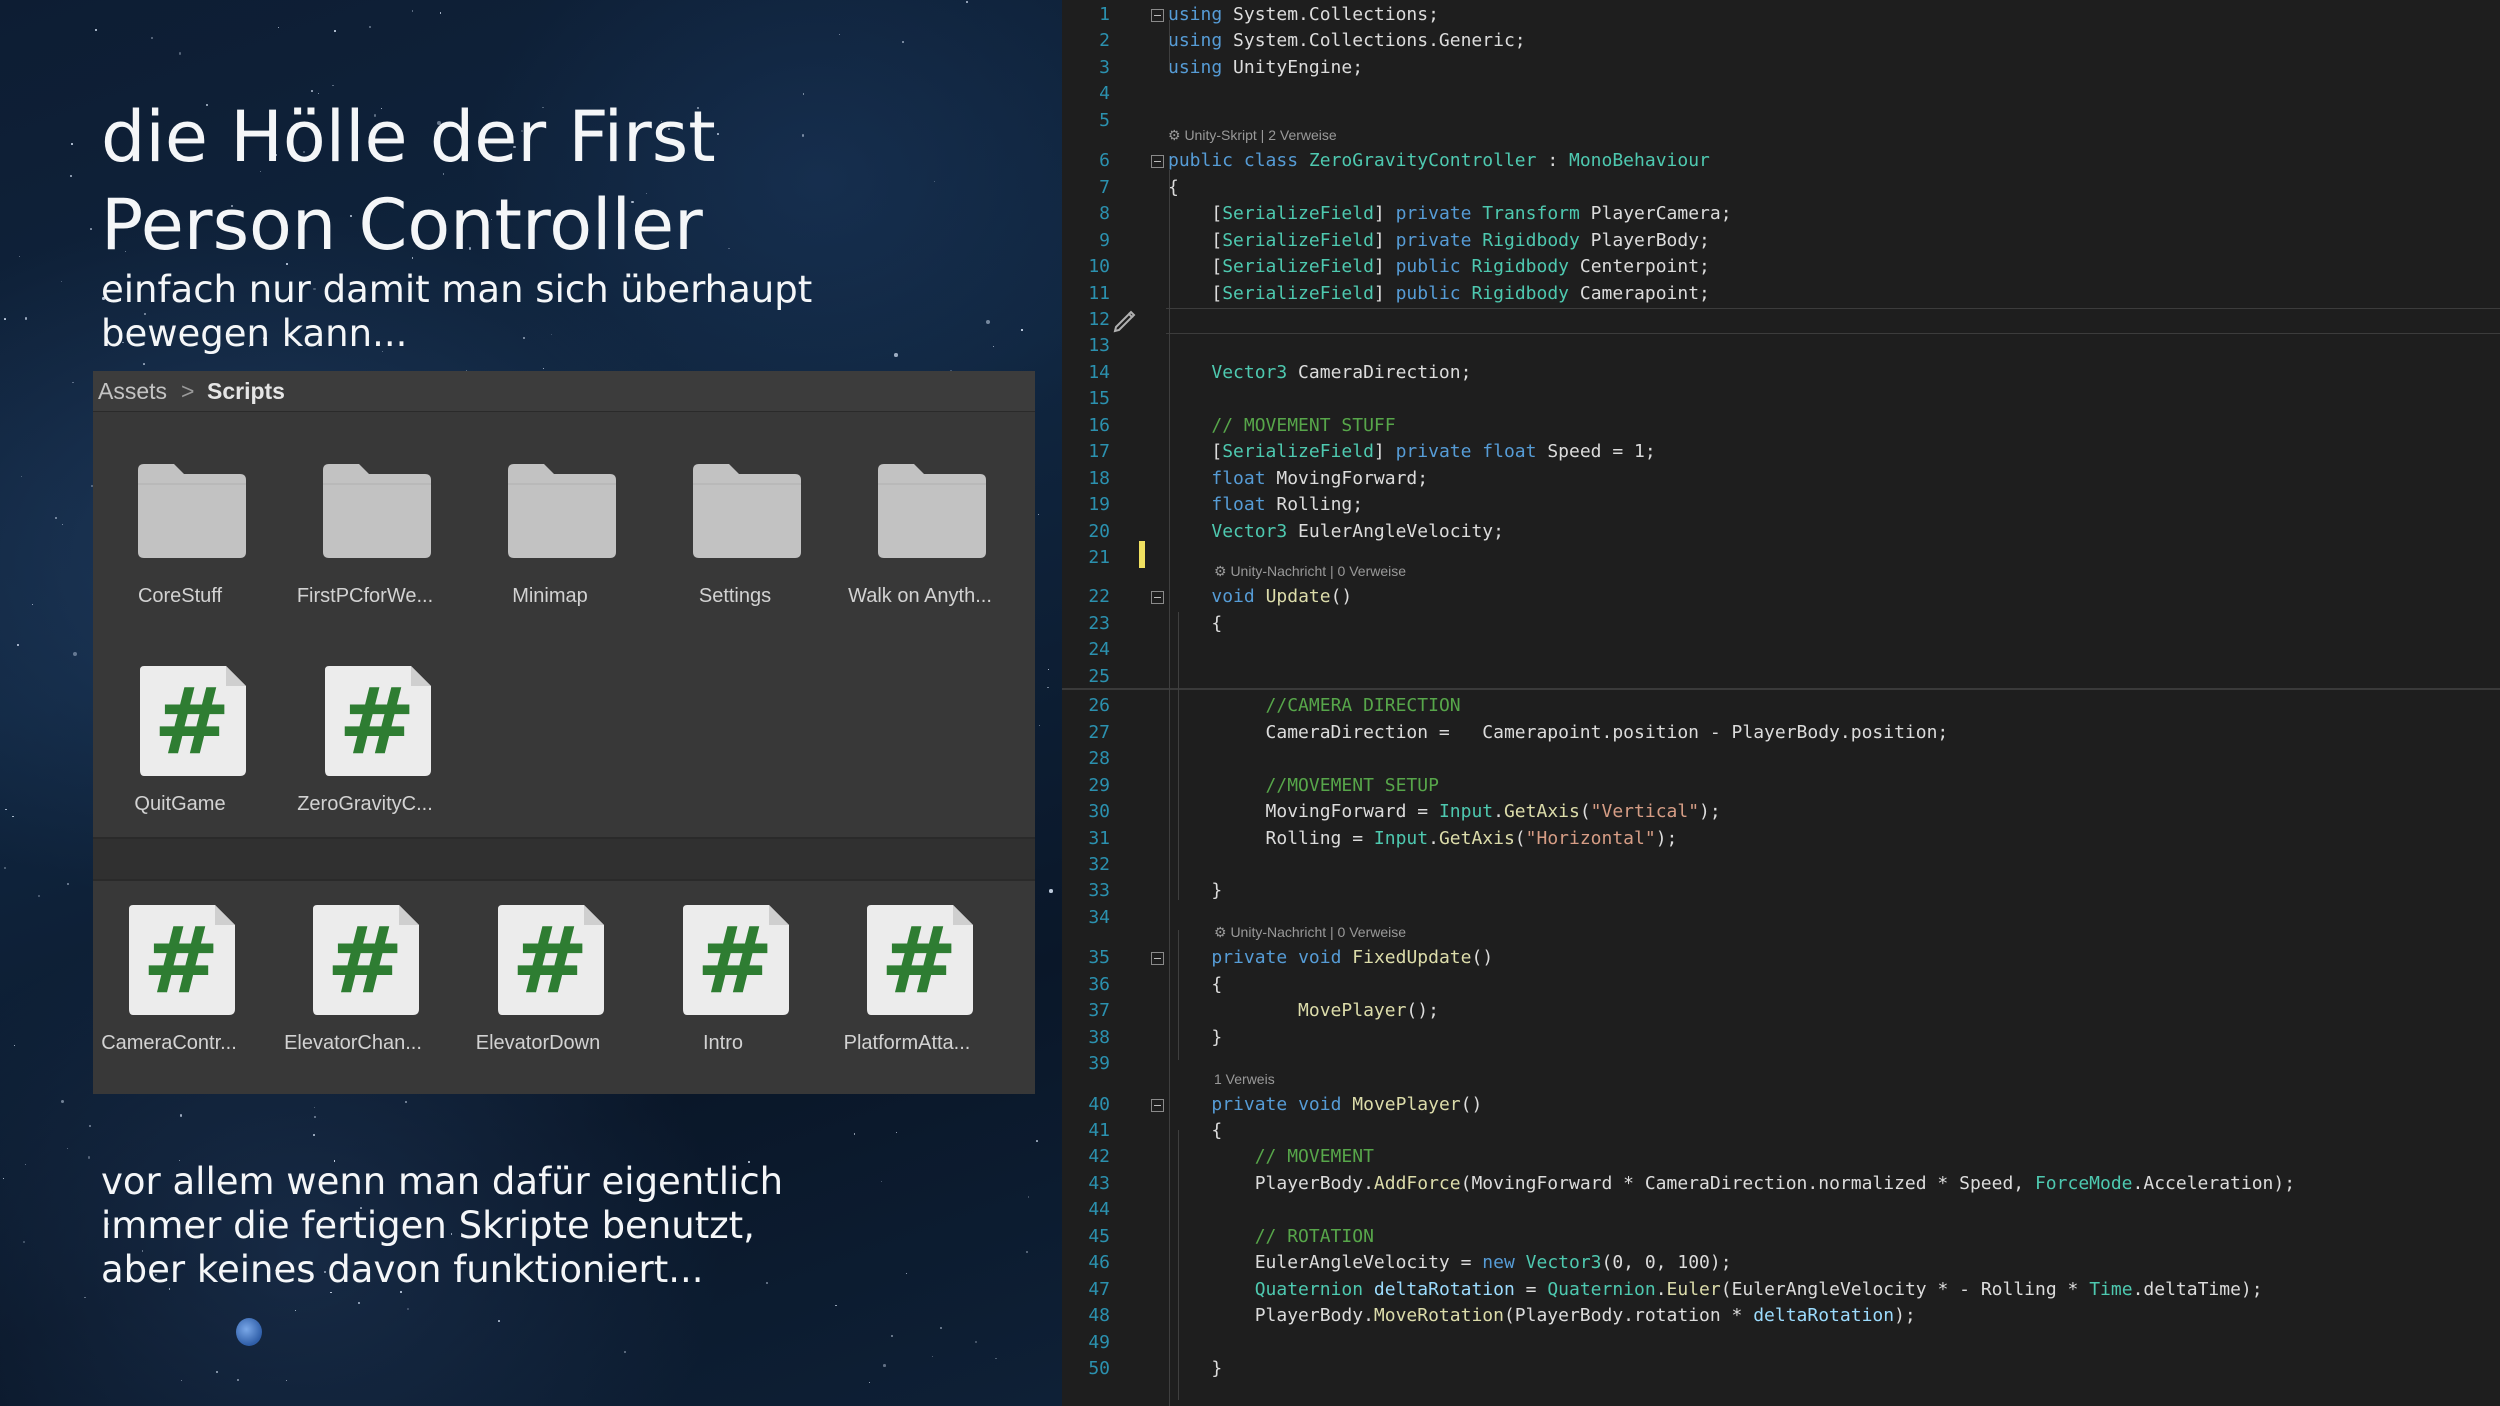 This screenshot has width=2500, height=1406. I want to click on split-view-divider, so click(1781, 689).